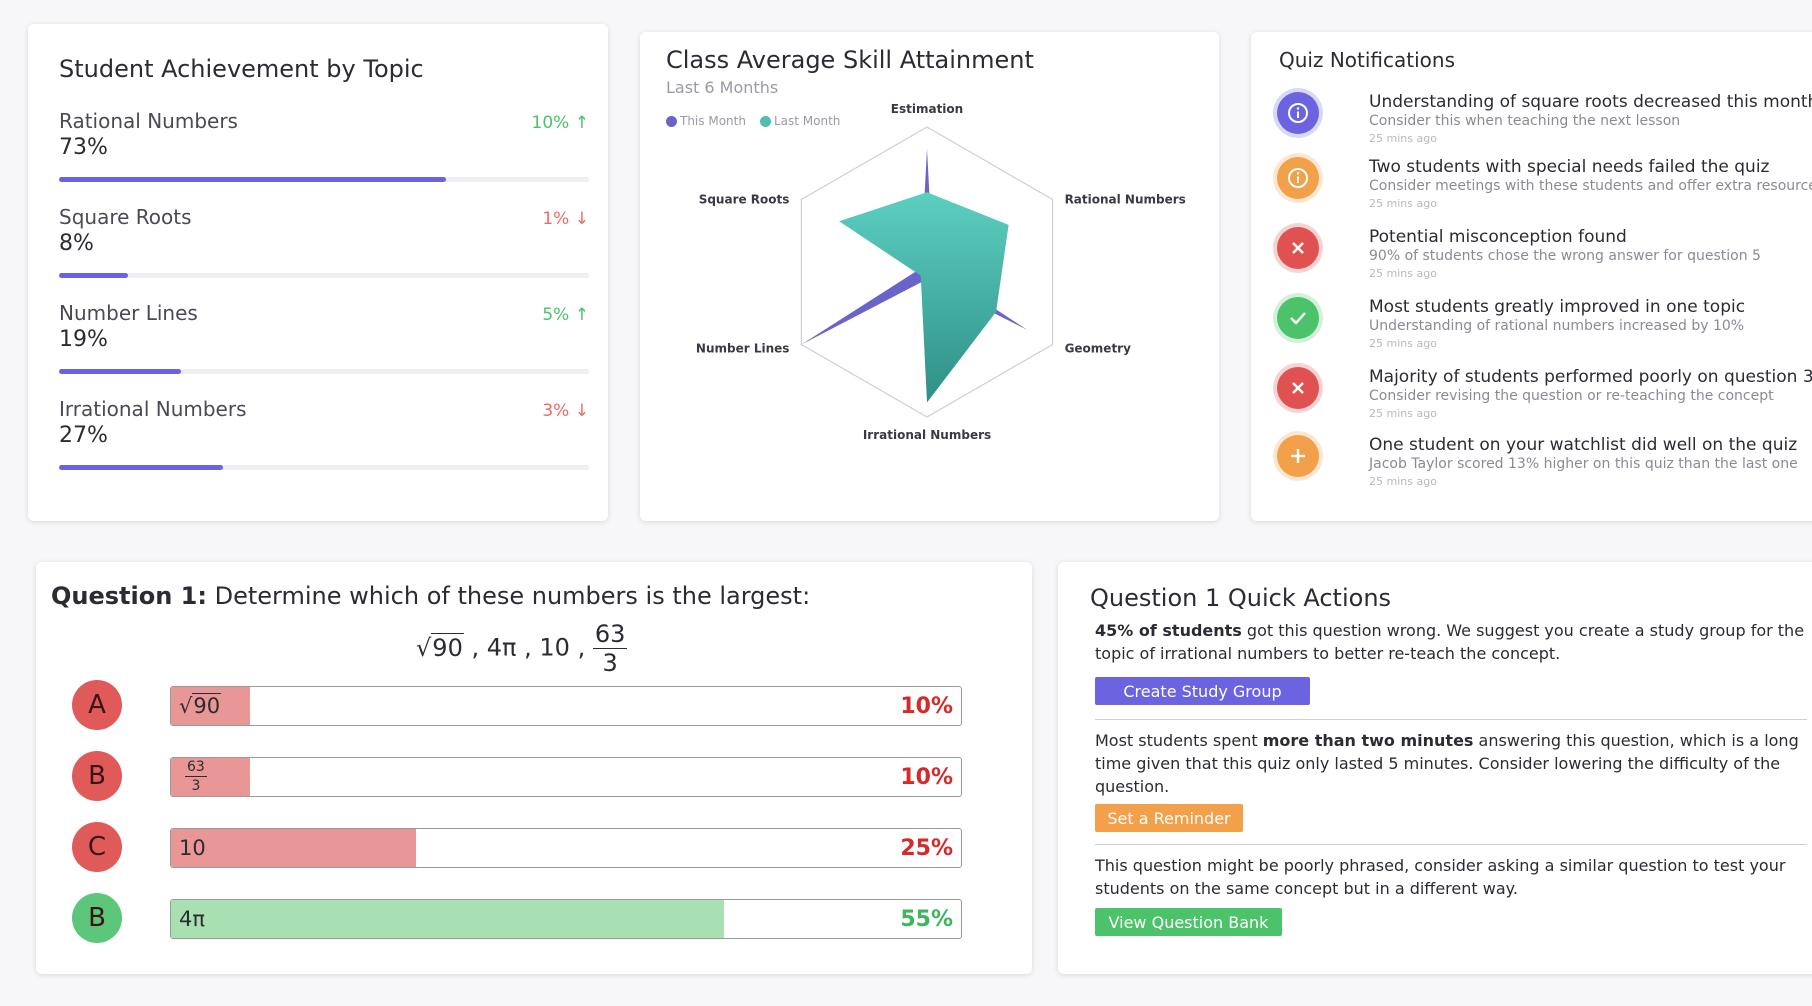 The width and height of the screenshot is (1812, 1006). Describe the element at coordinates (324, 149) in the screenshot. I see `topic-rational-numbers: Rational Numbers 73% 10% ↑` at that location.